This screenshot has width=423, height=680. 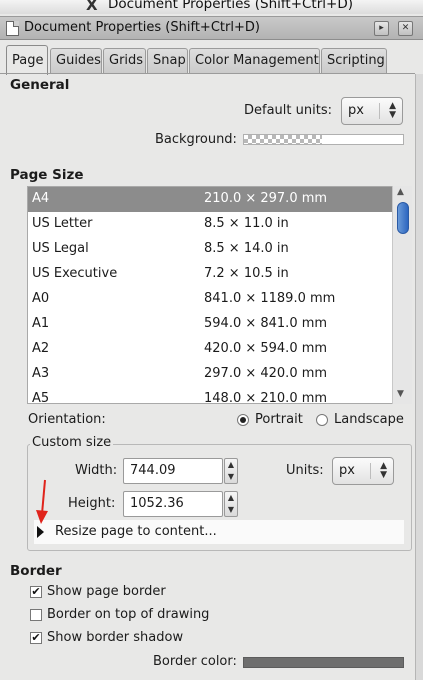 I want to click on list-item-name: US Legal, so click(x=60, y=248).